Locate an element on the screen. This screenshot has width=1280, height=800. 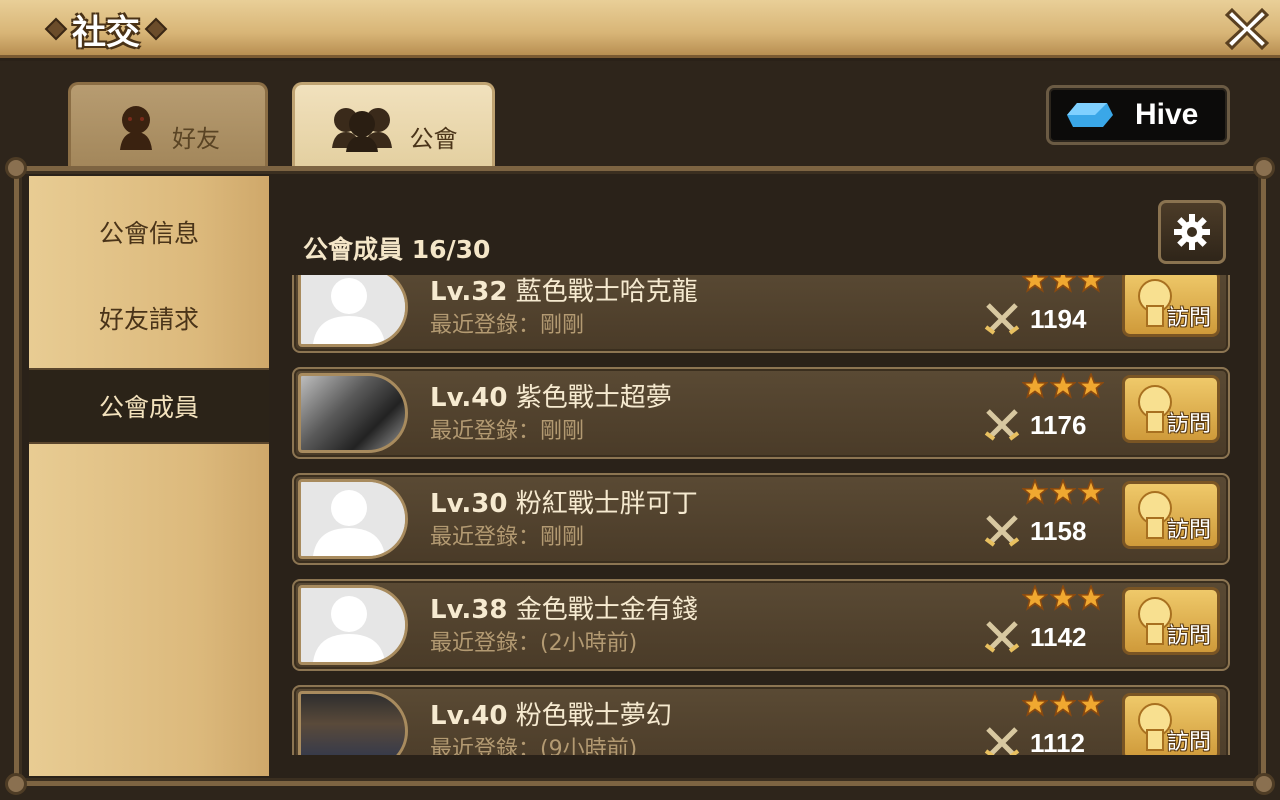
close-button is located at coordinates (1247, 29).